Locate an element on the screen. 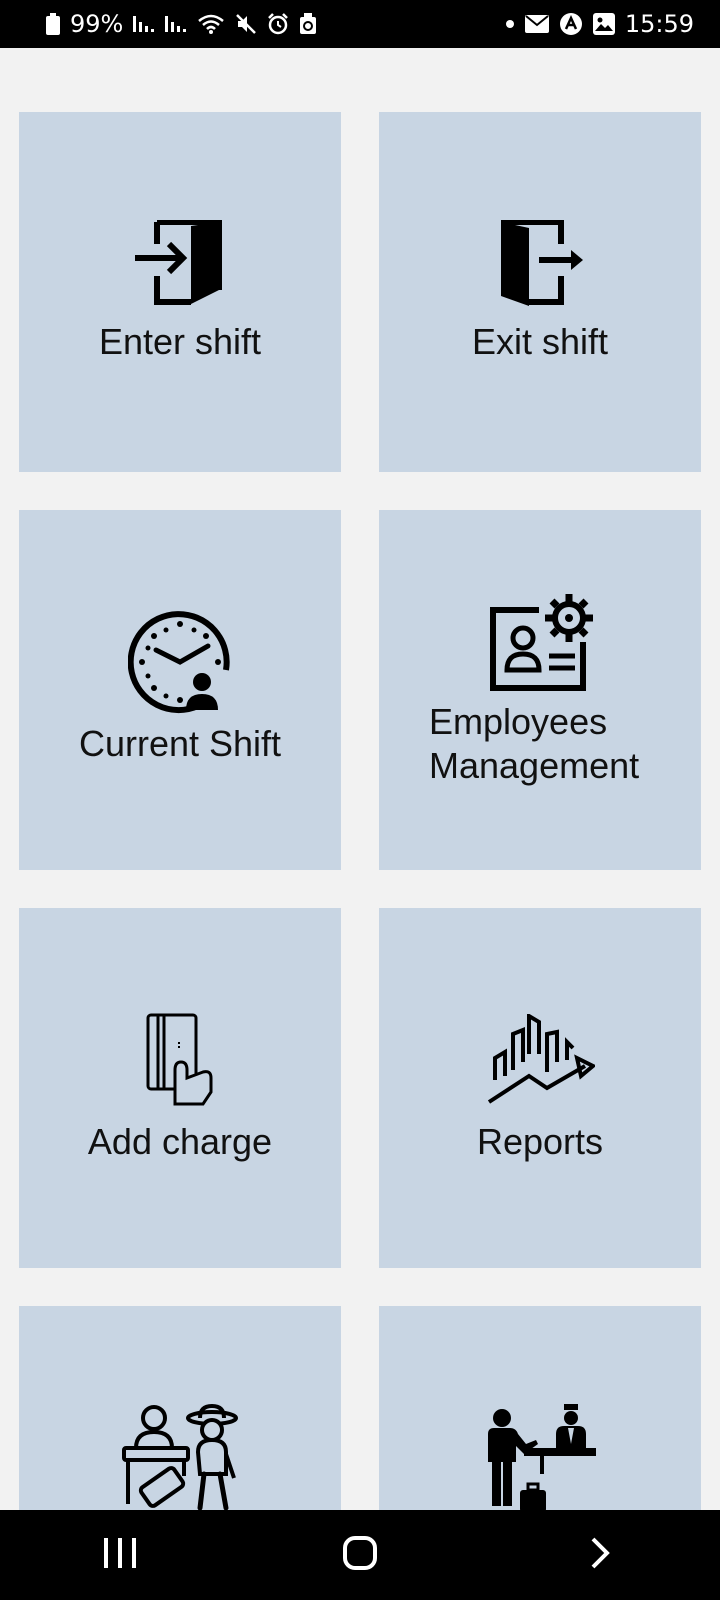 The image size is (720, 1600). clock-time: 15:59 is located at coordinates (659, 24).